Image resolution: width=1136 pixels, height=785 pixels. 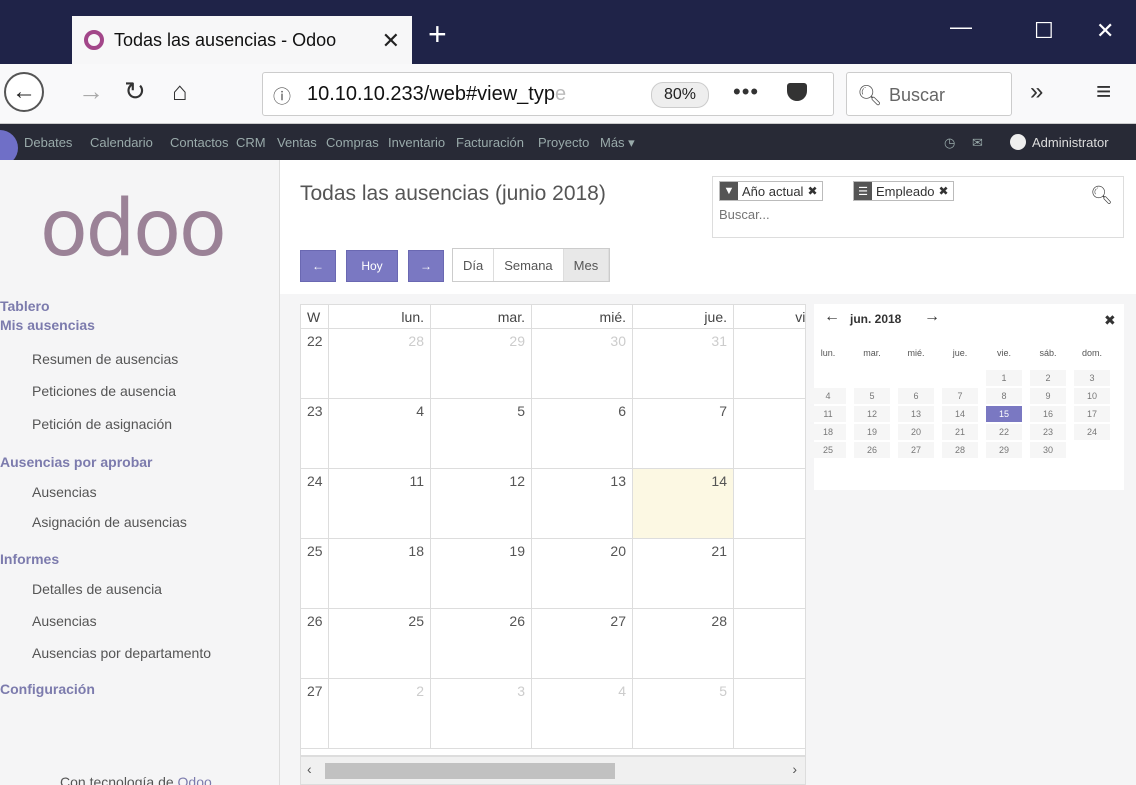 I want to click on calendar-day-cell: 31, so click(x=683, y=364).